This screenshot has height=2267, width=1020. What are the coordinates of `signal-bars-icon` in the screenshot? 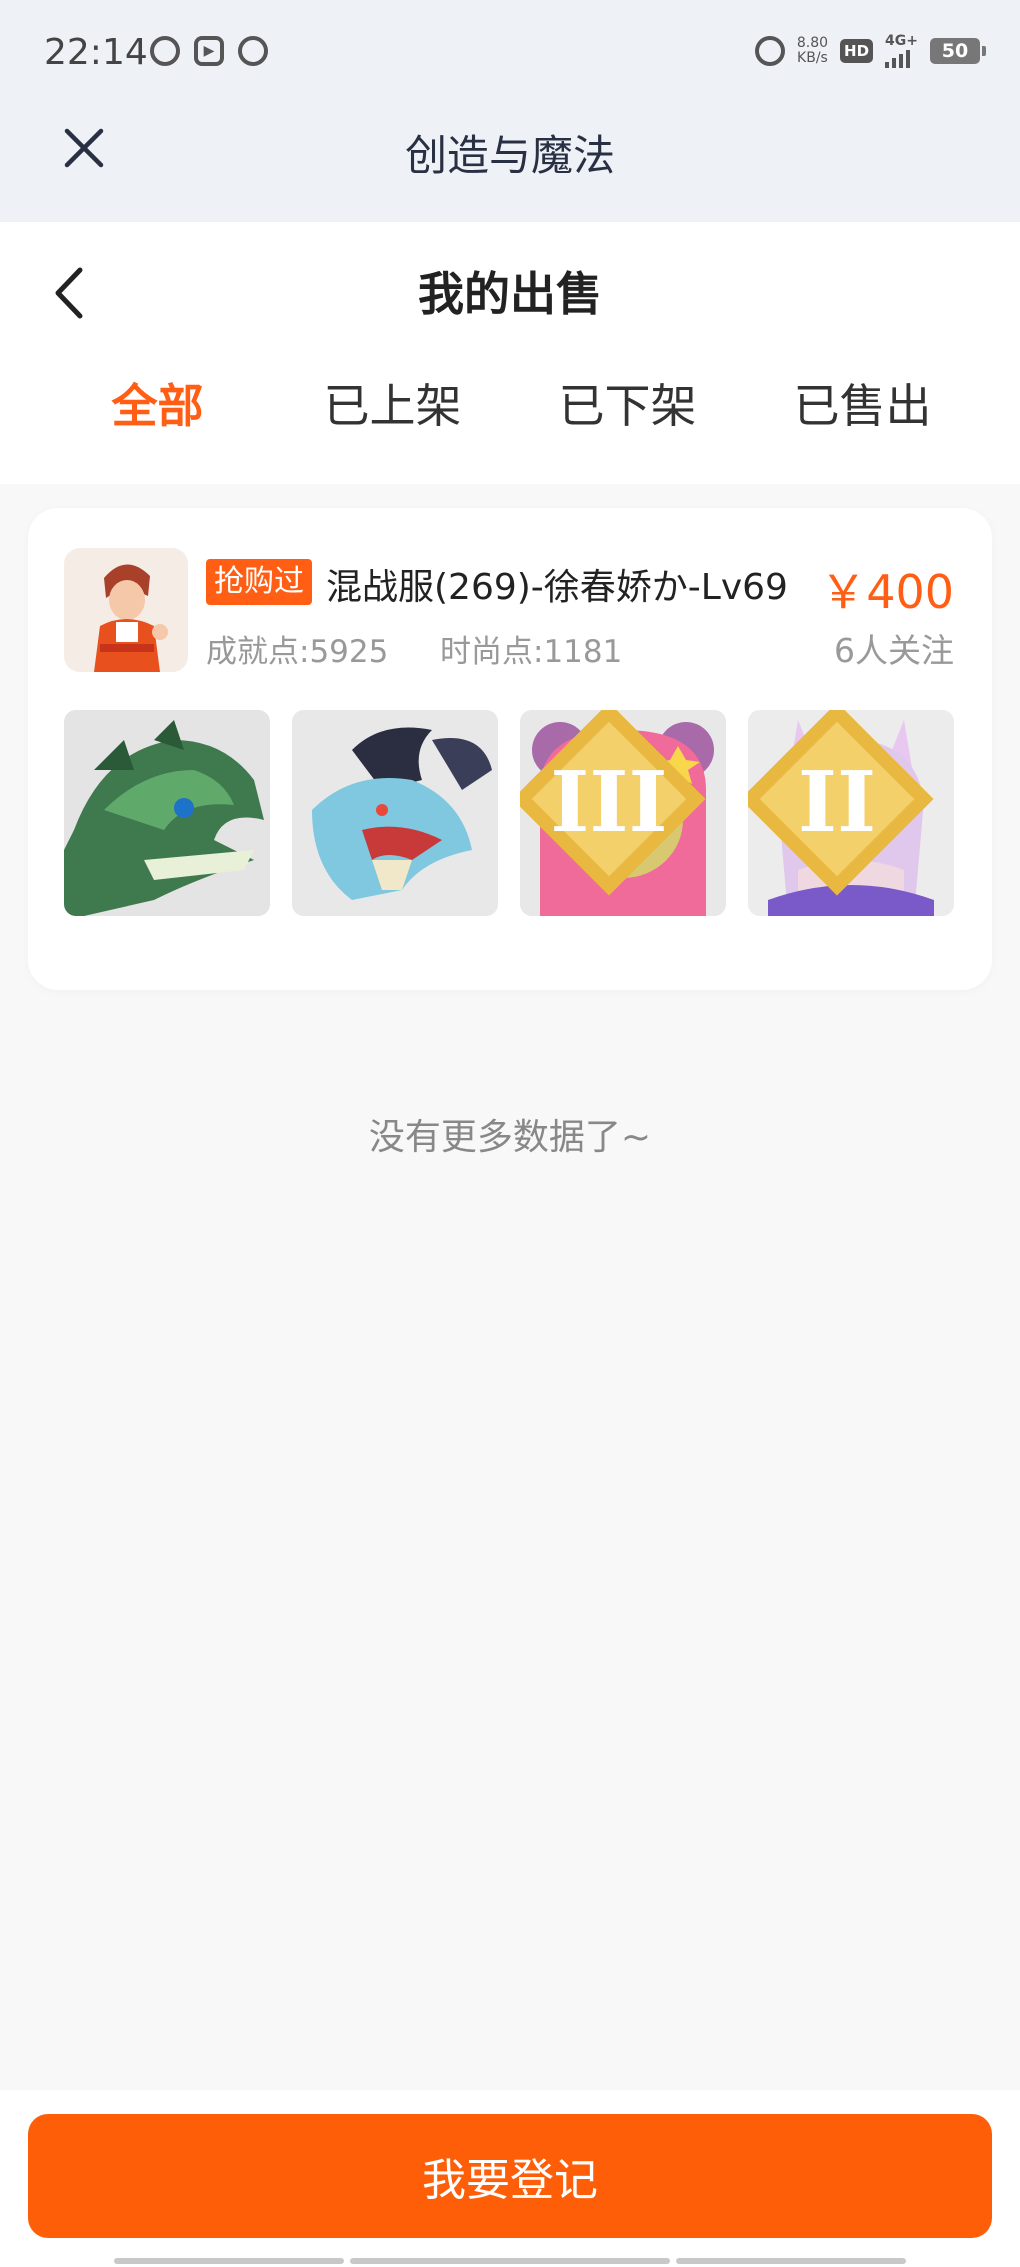 It's located at (898, 58).